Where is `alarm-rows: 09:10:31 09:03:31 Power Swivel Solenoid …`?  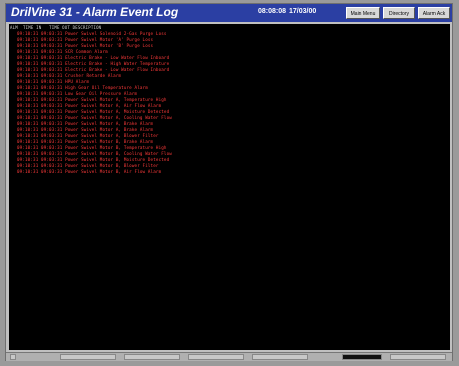 alarm-rows: 09:10:31 09:03:31 Power Swivel Solenoid … is located at coordinates (94, 103).